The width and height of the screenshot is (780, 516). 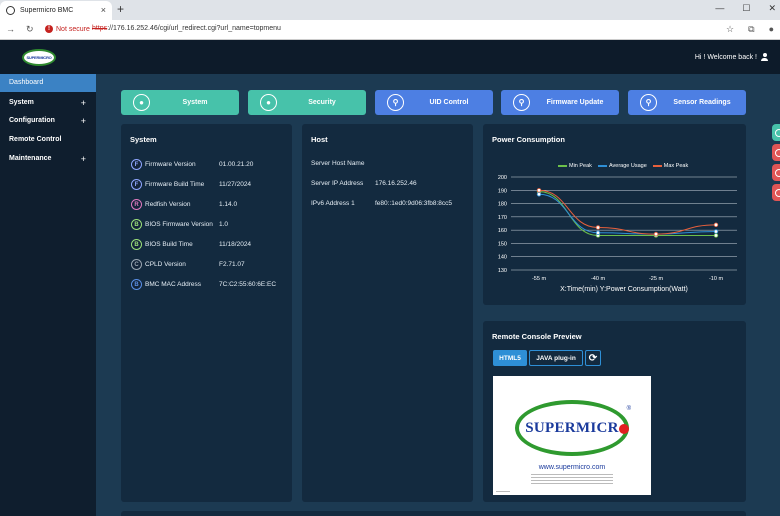 What do you see at coordinates (307, 102) in the screenshot?
I see `security-quick-button: ● Security` at bounding box center [307, 102].